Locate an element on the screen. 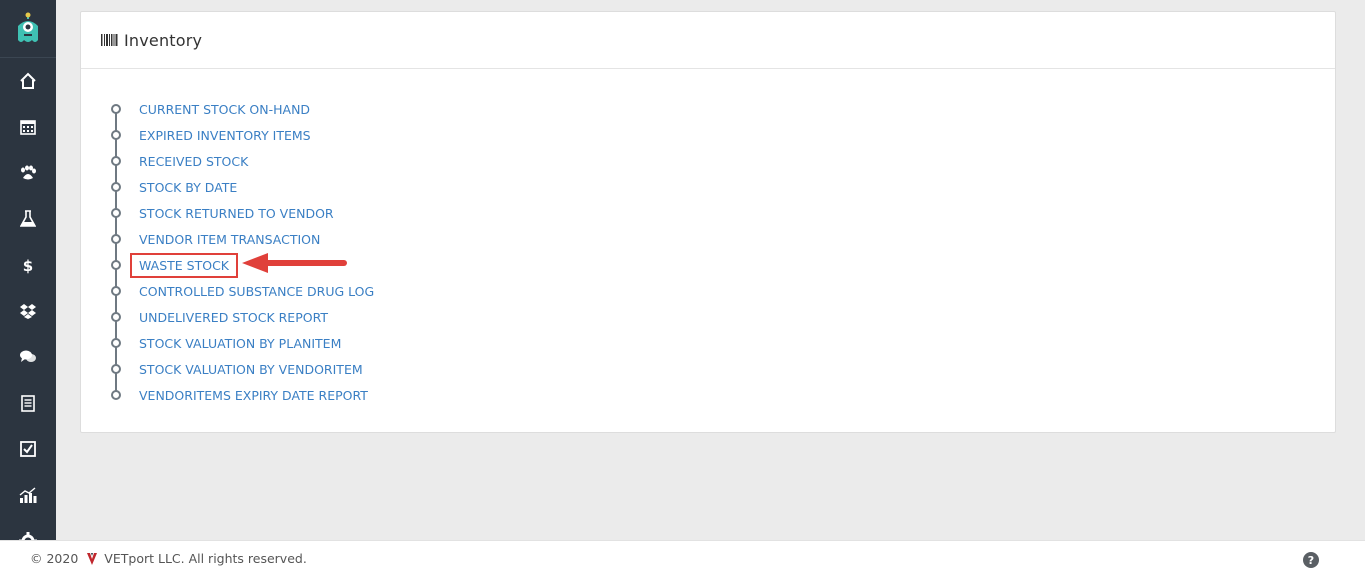 The height and width of the screenshot is (576, 1365). list-item: STOCK RETURNED TO VENDOR is located at coordinates (242, 213).